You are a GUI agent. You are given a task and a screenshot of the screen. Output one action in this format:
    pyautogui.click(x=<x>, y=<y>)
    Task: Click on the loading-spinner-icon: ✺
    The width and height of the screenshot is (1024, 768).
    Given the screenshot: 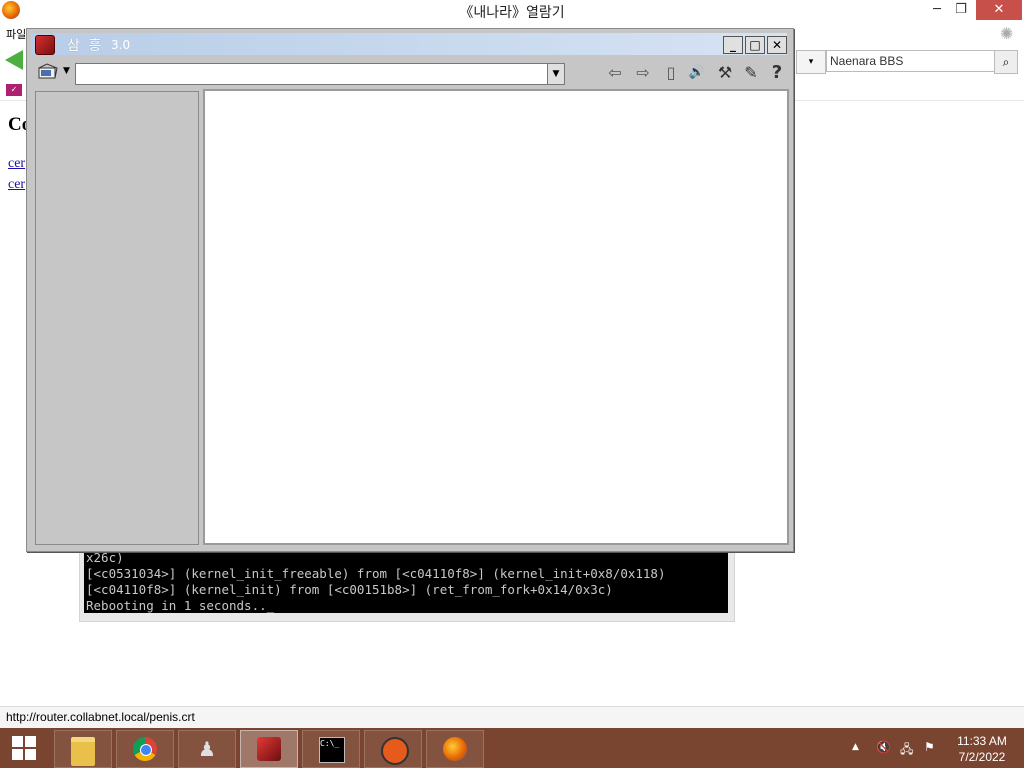 What is the action you would take?
    pyautogui.click(x=1007, y=33)
    